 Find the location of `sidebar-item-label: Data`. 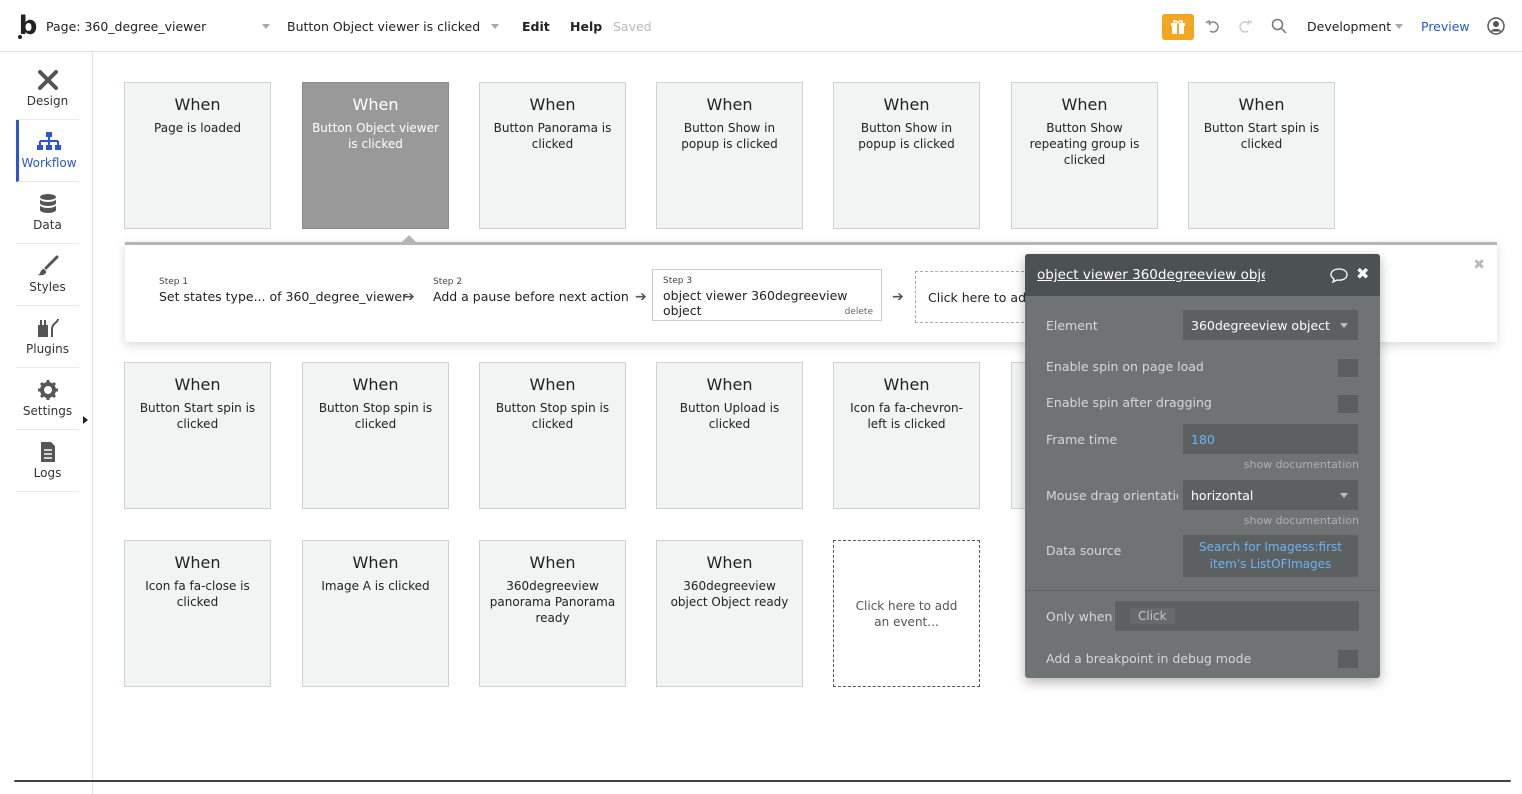

sidebar-item-label: Data is located at coordinates (47, 225).